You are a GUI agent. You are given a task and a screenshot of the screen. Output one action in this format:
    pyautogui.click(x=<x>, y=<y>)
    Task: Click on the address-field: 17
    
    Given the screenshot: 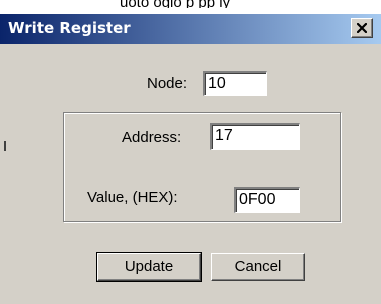 What is the action you would take?
    pyautogui.click(x=255, y=136)
    